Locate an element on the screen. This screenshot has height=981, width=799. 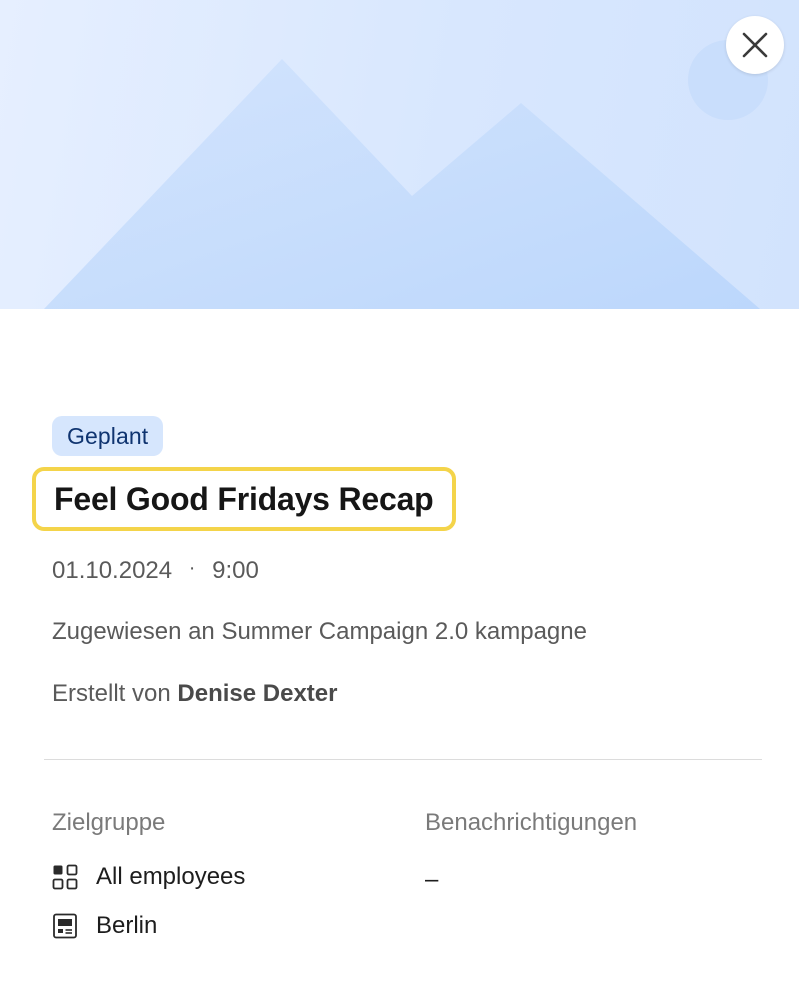
page-title: Feel Good Fridays Recap is located at coordinates (244, 498).